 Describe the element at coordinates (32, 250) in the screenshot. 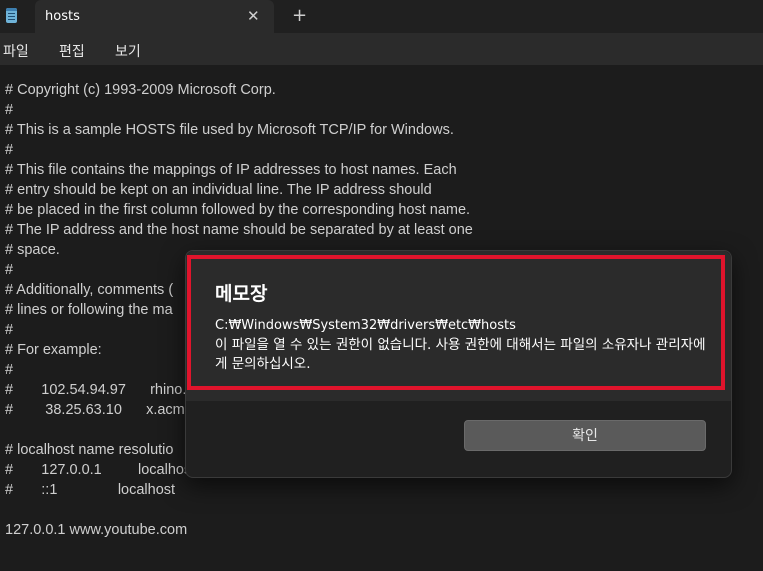

I see `editor-line: # space.` at that location.